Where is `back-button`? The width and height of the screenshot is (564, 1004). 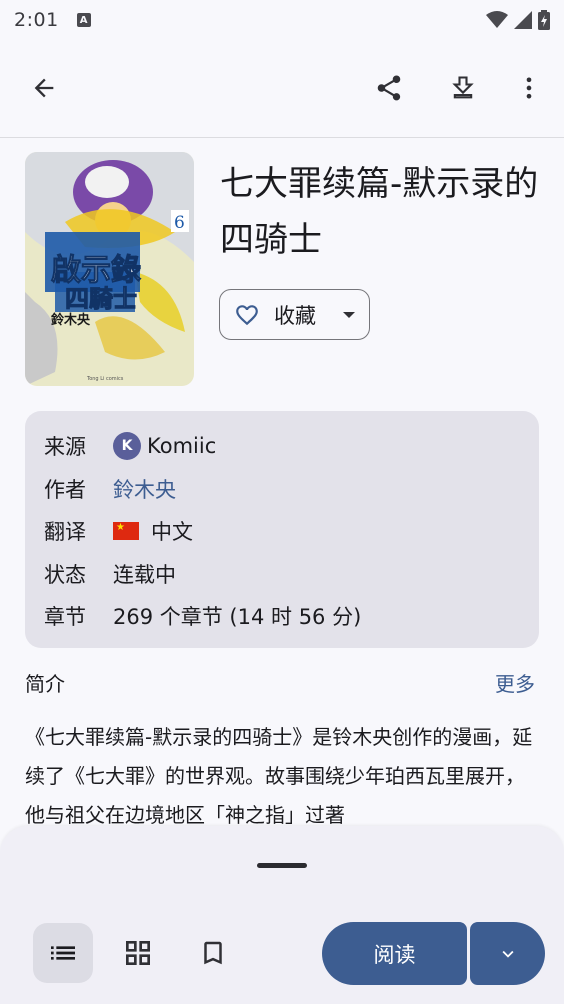
back-button is located at coordinates (44, 88).